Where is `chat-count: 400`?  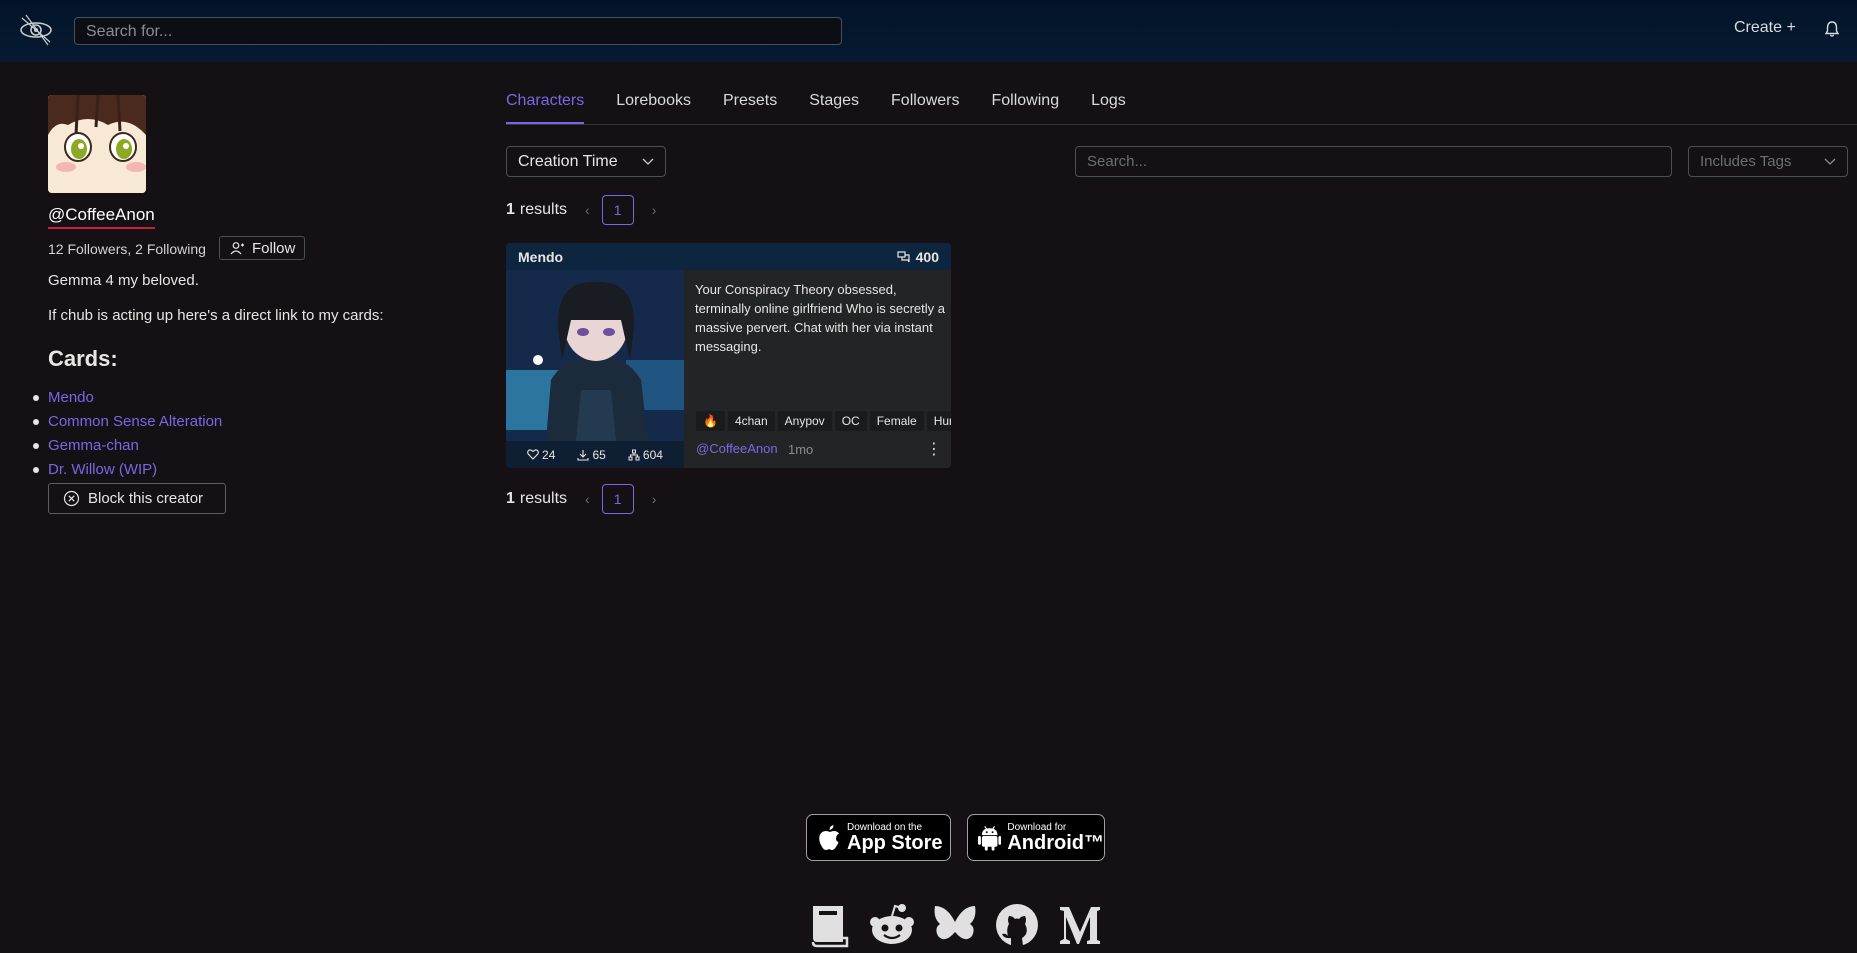 chat-count: 400 is located at coordinates (918, 257).